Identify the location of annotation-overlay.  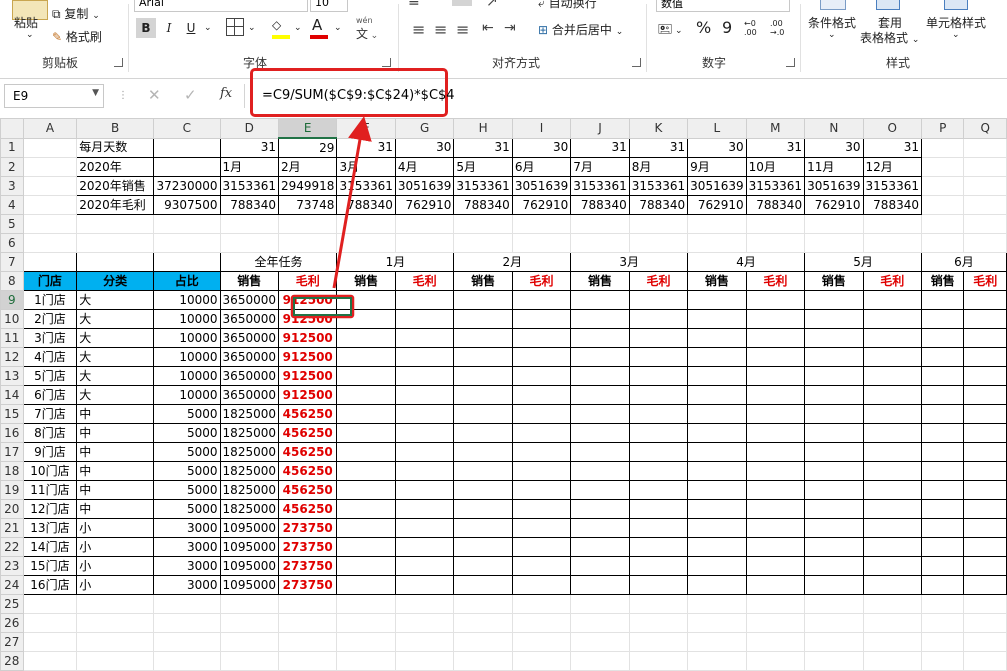
(331, 217).